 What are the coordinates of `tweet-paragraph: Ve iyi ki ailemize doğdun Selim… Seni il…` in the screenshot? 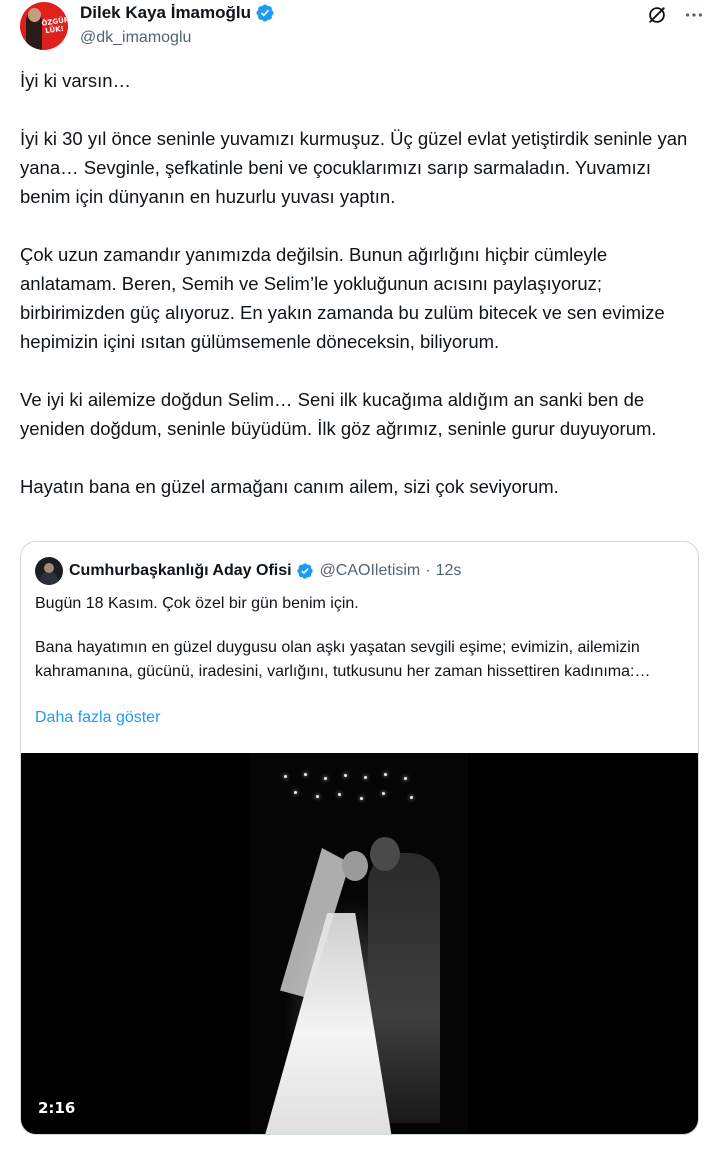 It's located at (338, 414).